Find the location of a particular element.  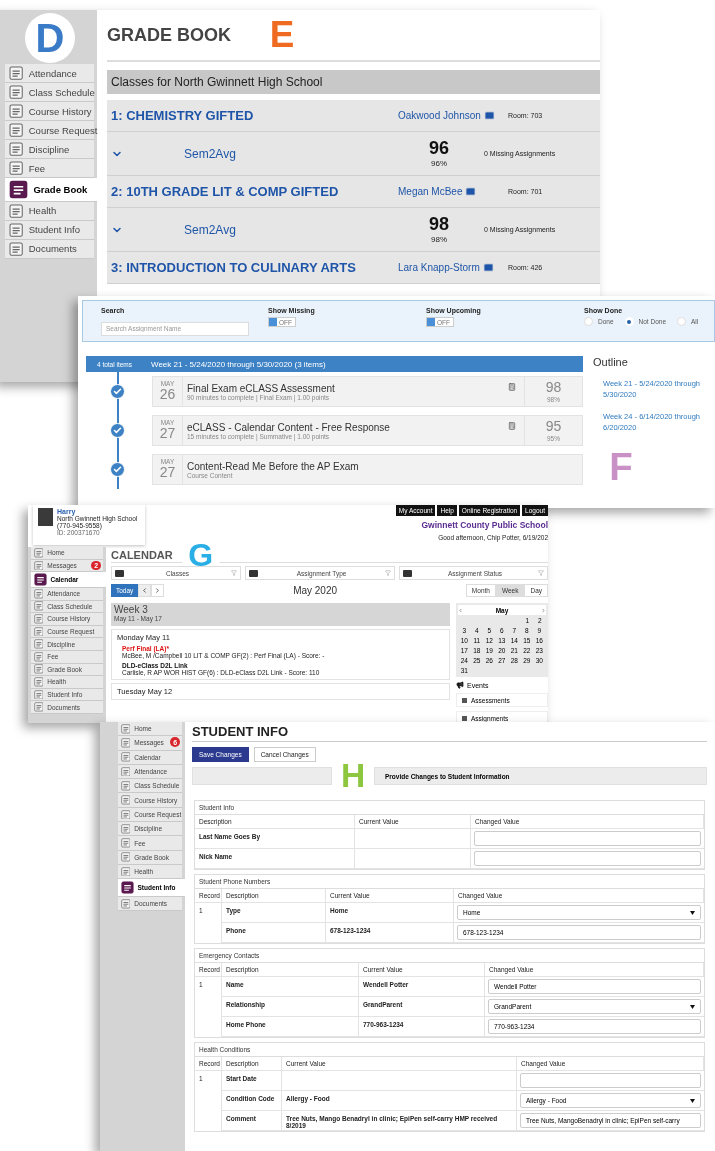

sidebar-item: Attendance is located at coordinates (49, 73).